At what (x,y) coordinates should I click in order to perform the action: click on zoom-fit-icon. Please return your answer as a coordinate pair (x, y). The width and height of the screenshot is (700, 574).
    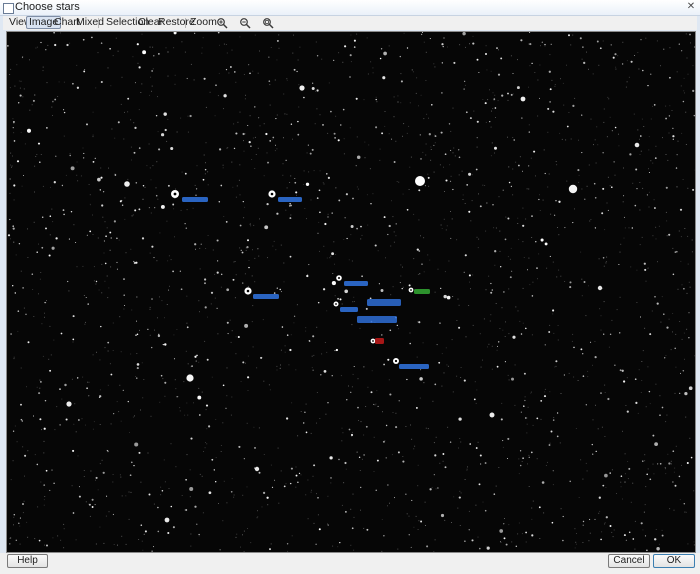
    Looking at the image, I should click on (268, 23).